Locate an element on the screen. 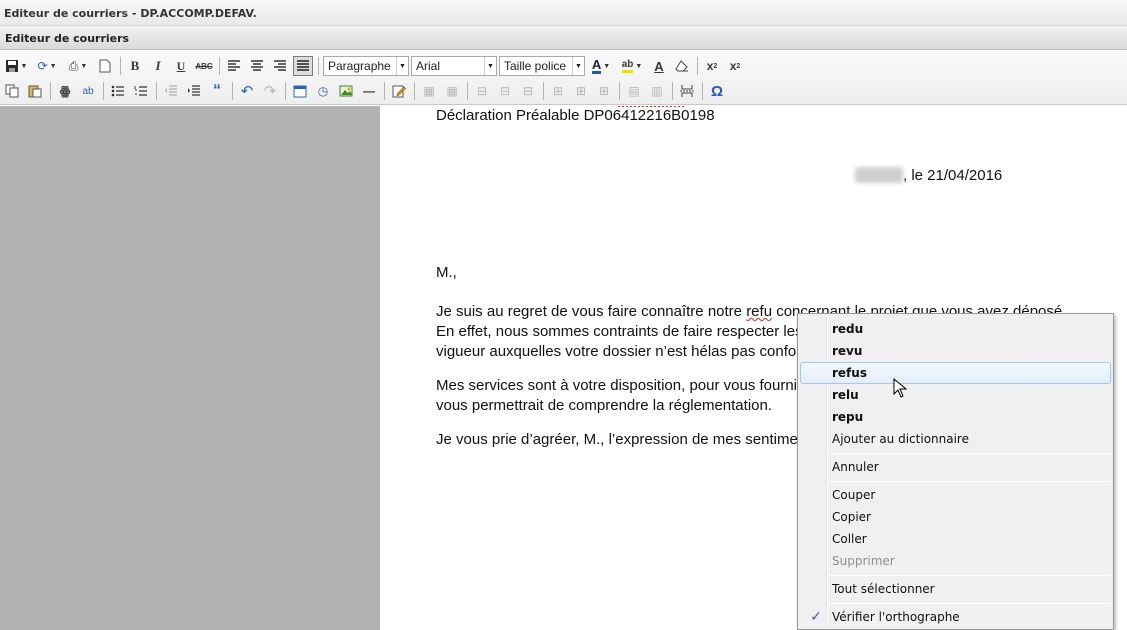 This screenshot has width=1127, height=630. insert-date-button is located at coordinates (300, 91).